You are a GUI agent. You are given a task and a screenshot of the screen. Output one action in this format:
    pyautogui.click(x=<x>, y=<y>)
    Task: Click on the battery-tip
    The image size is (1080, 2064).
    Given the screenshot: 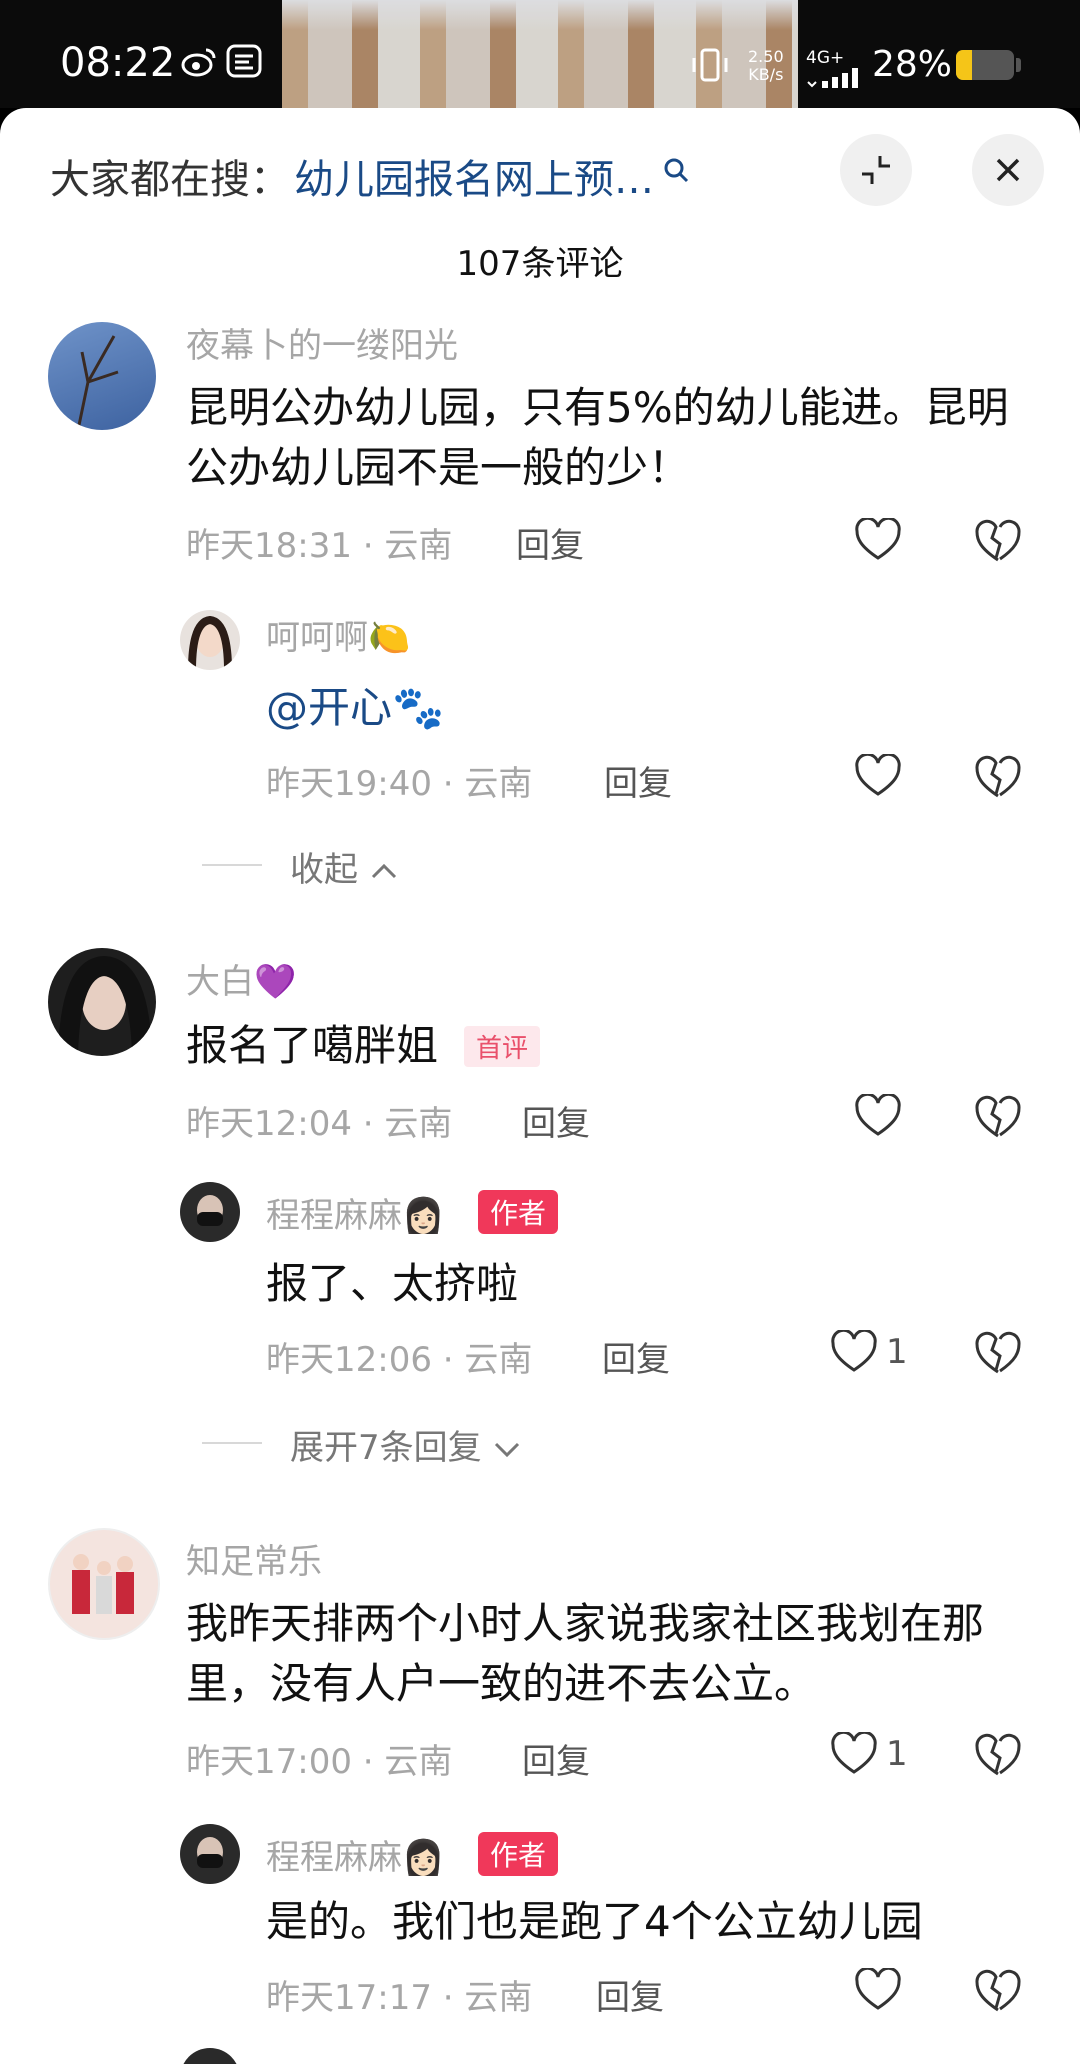 What is the action you would take?
    pyautogui.click(x=1018, y=65)
    